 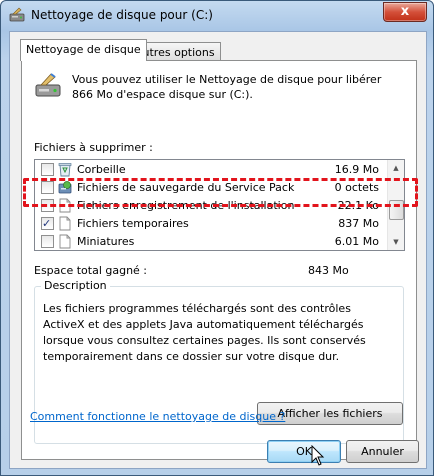 What do you see at coordinates (106, 241) in the screenshot?
I see `item-name: Miniatures` at bounding box center [106, 241].